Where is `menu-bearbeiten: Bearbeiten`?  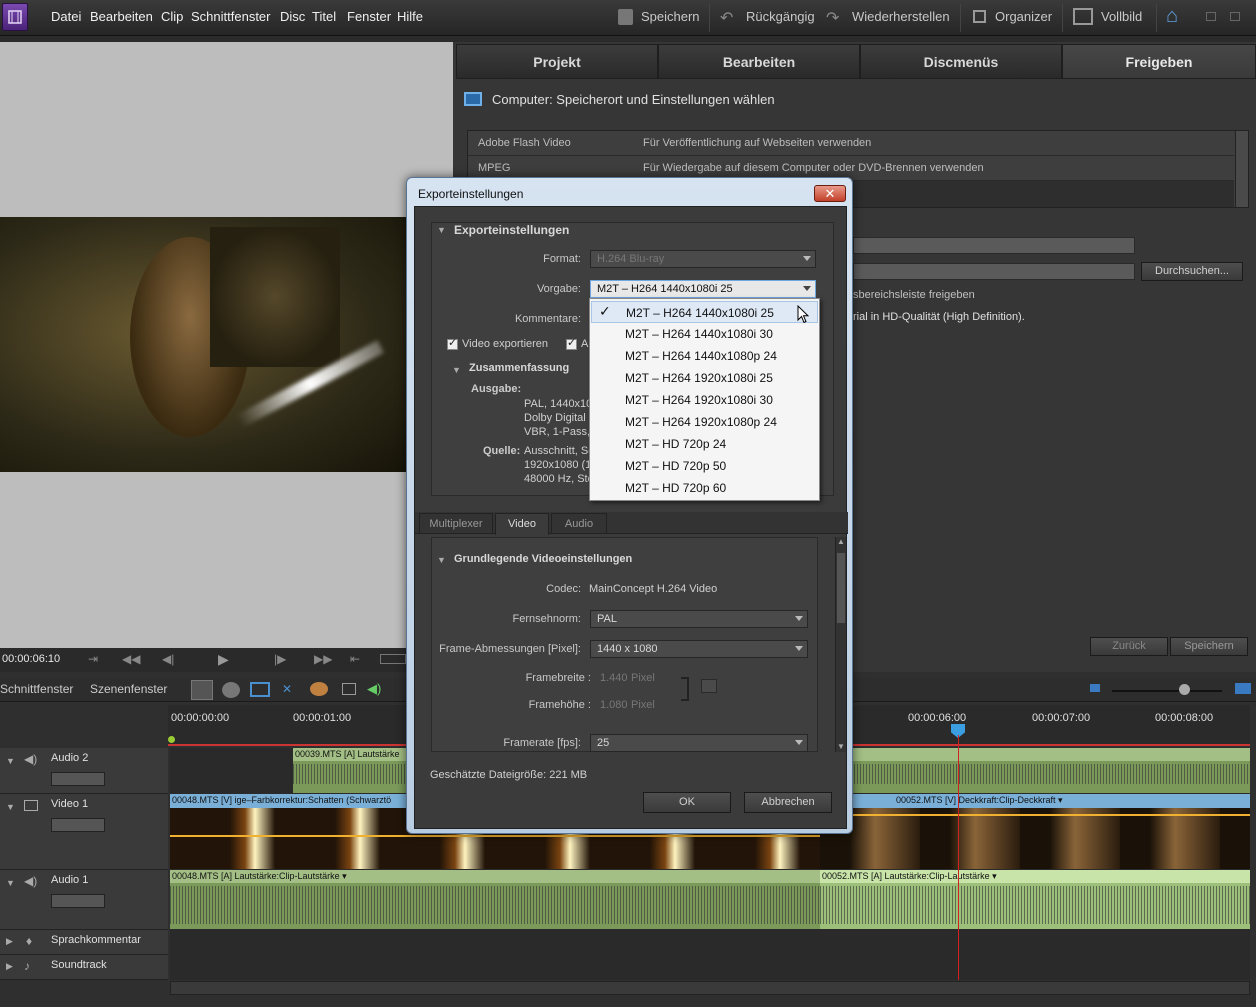
menu-bearbeiten: Bearbeiten is located at coordinates (121, 16).